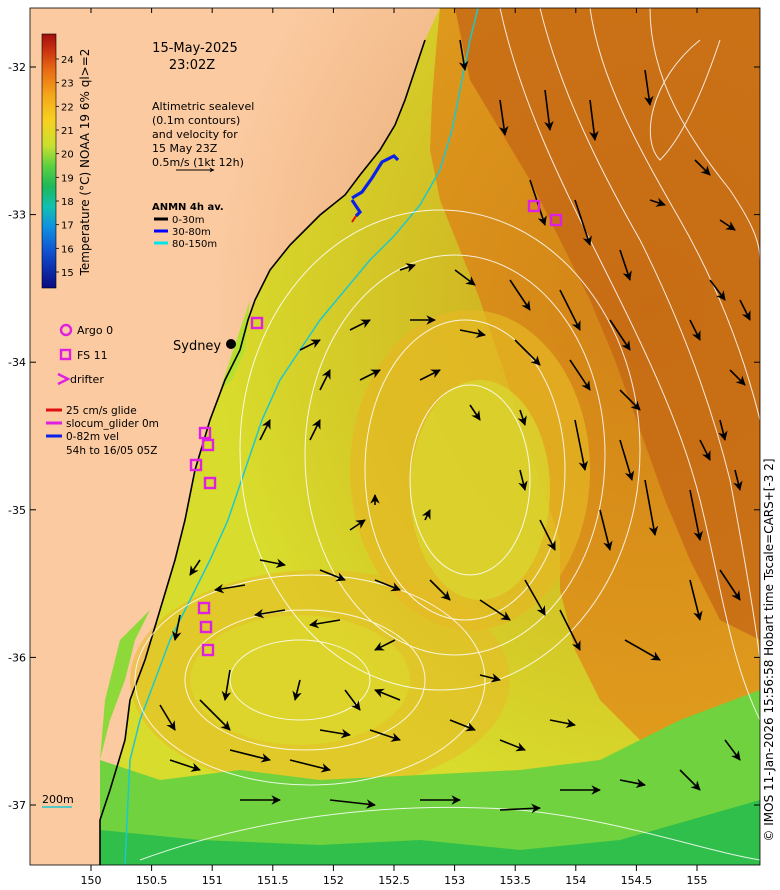 This screenshot has height=890, width=780. Describe the element at coordinates (95, 330) in the screenshot. I see `svg-text: Argo 0` at that location.